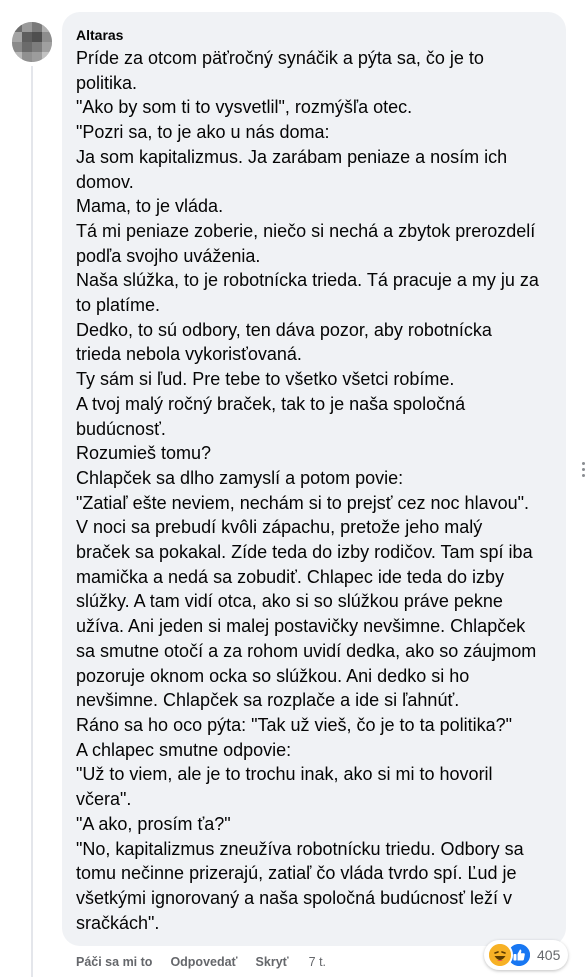 The image size is (588, 977). I want to click on reactions-summary: 405, so click(526, 955).